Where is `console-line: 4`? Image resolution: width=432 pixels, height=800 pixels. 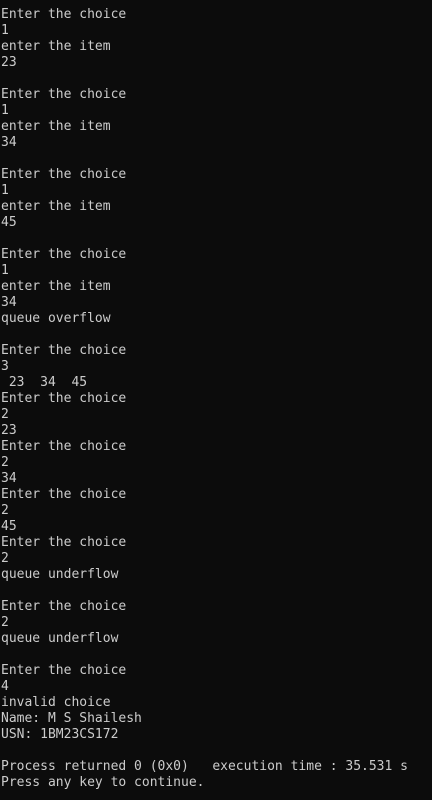 console-line: 4 is located at coordinates (5, 686).